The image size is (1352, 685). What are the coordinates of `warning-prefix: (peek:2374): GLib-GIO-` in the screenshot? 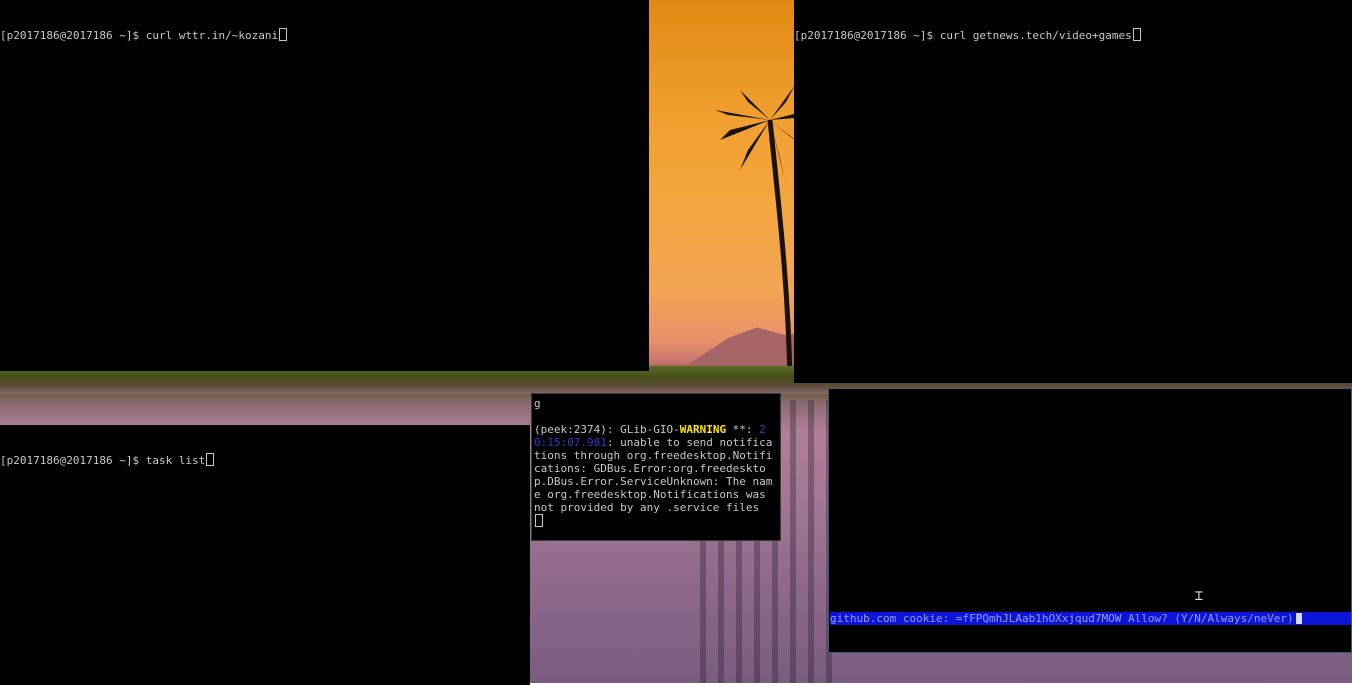 It's located at (607, 429).